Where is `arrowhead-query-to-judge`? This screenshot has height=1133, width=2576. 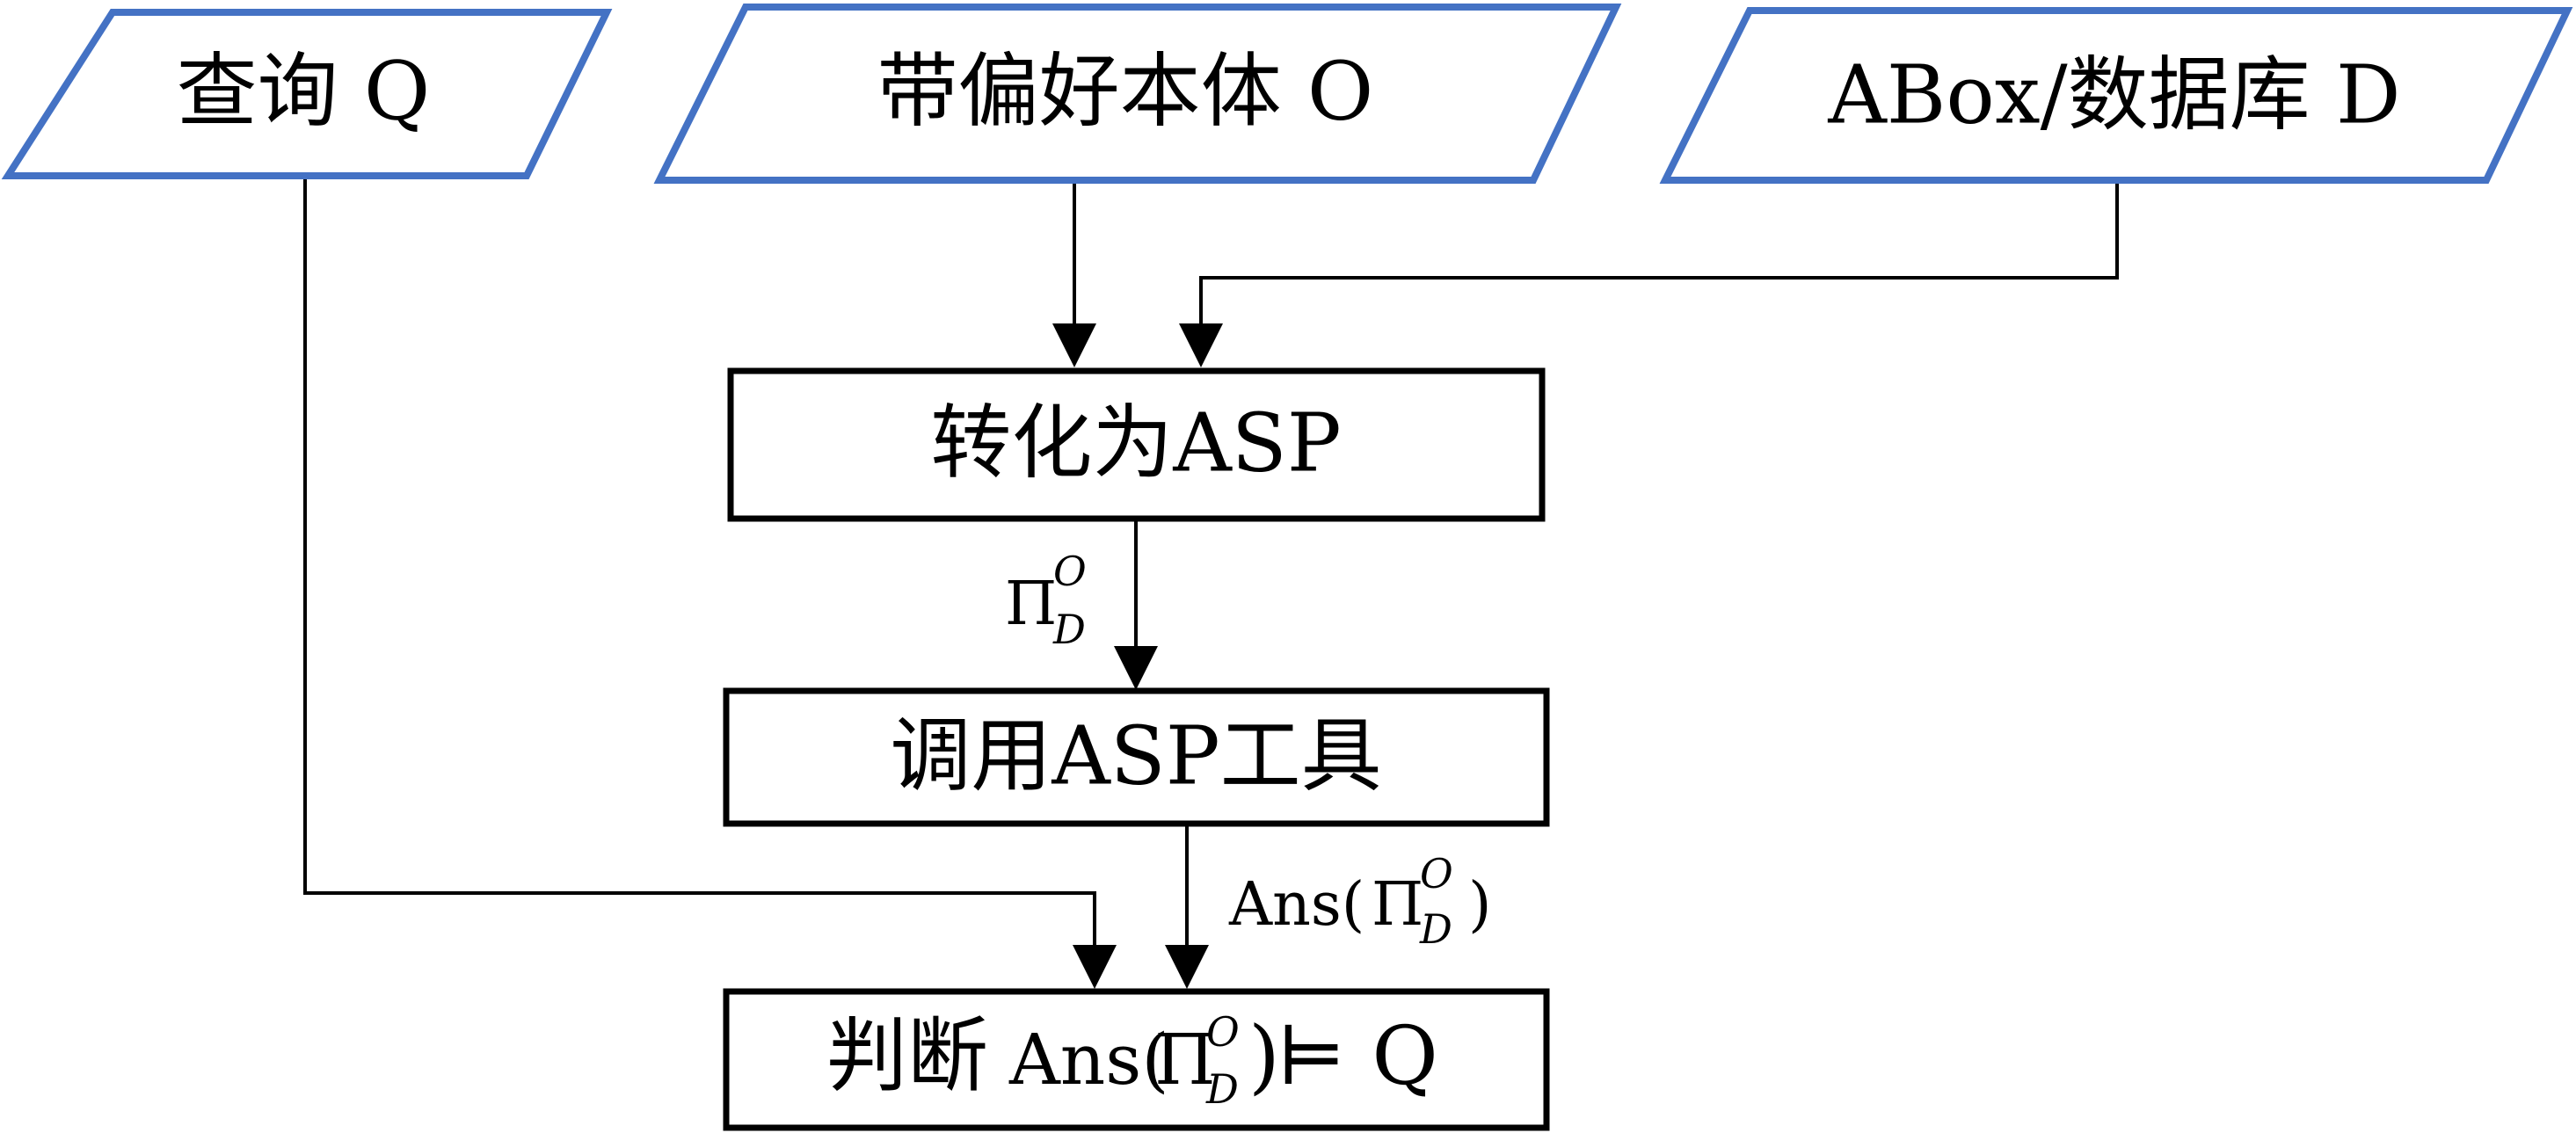 arrowhead-query-to-judge is located at coordinates (1095, 967).